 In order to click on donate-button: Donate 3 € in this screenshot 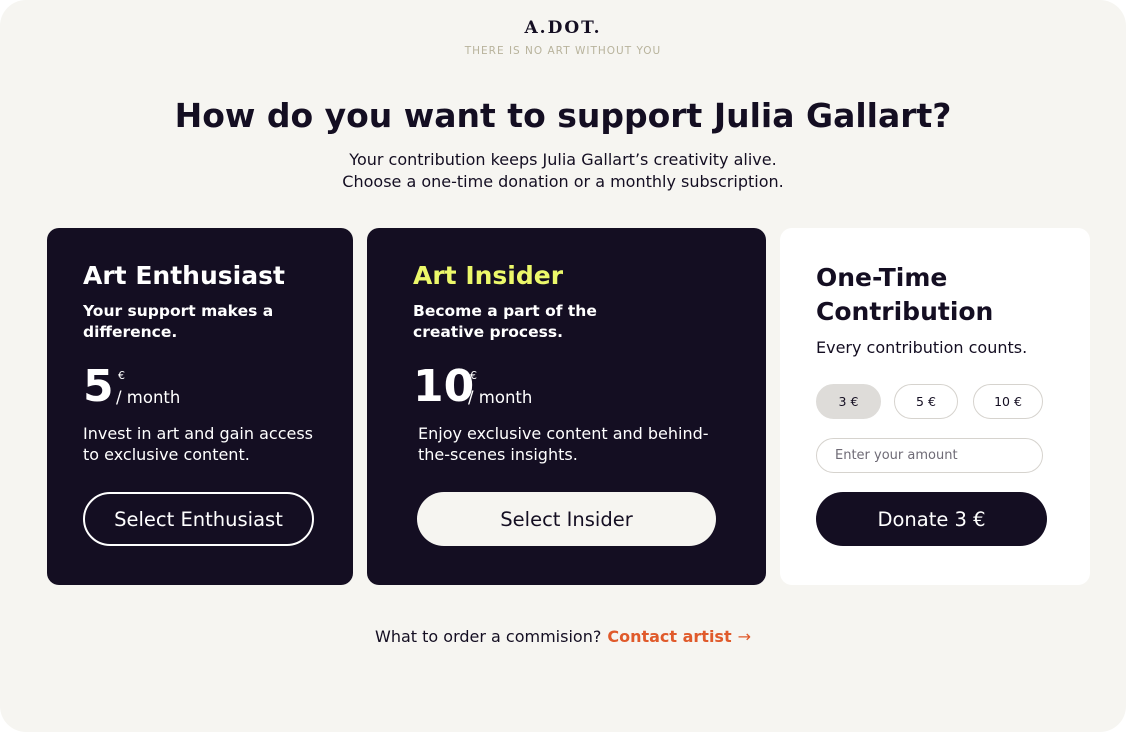, I will do `click(931, 519)`.